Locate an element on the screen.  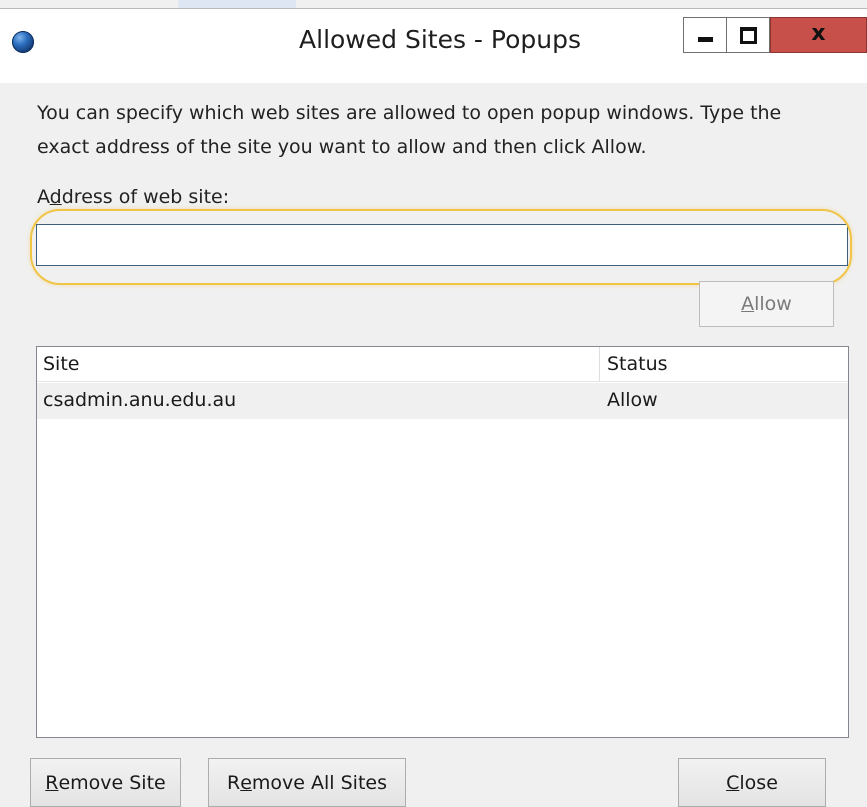
maximize-icon is located at coordinates (748, 35).